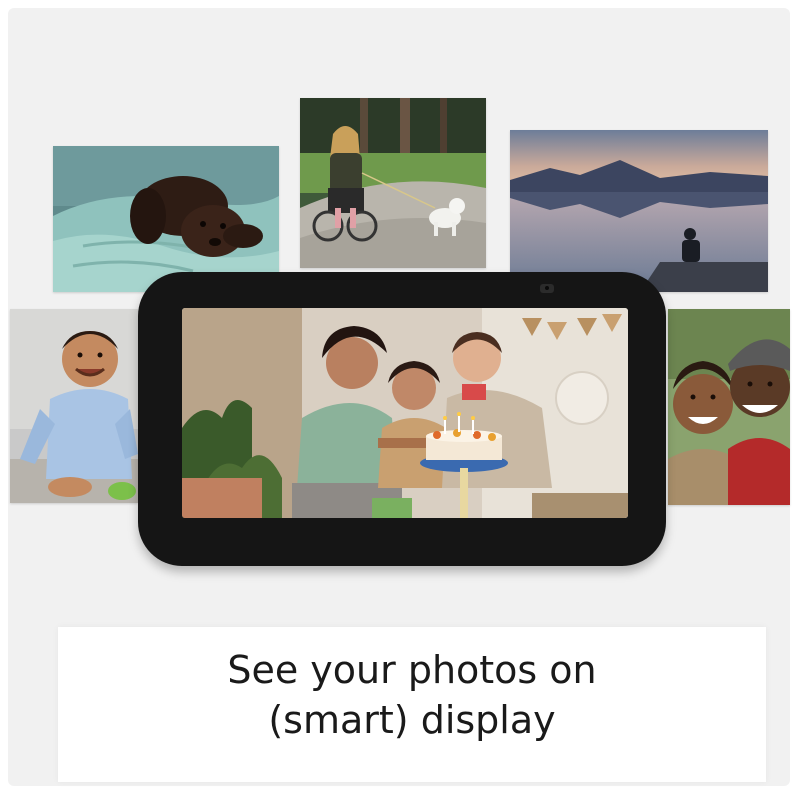 Image resolution: width=798 pixels, height=794 pixels. What do you see at coordinates (393, 183) in the screenshot?
I see `woman-wheelchair-dog-walk-photo` at bounding box center [393, 183].